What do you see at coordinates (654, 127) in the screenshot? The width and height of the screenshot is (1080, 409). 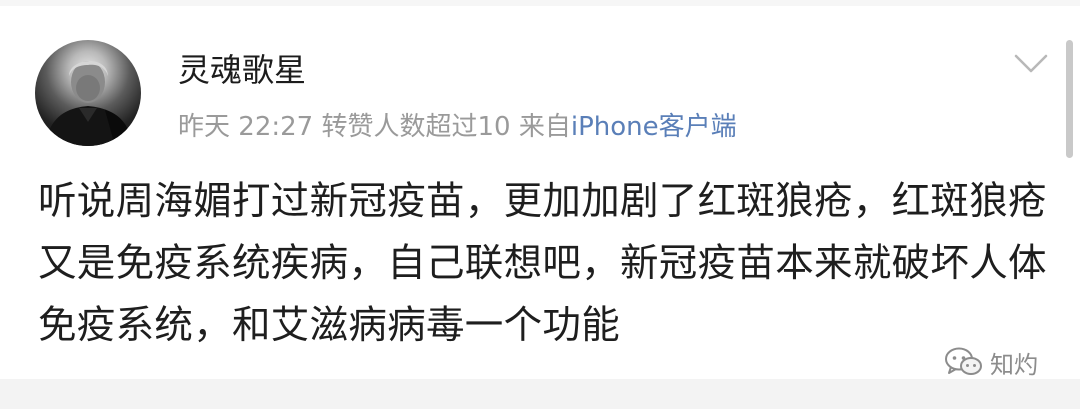 I see `client-link: iPhone客户端` at bounding box center [654, 127].